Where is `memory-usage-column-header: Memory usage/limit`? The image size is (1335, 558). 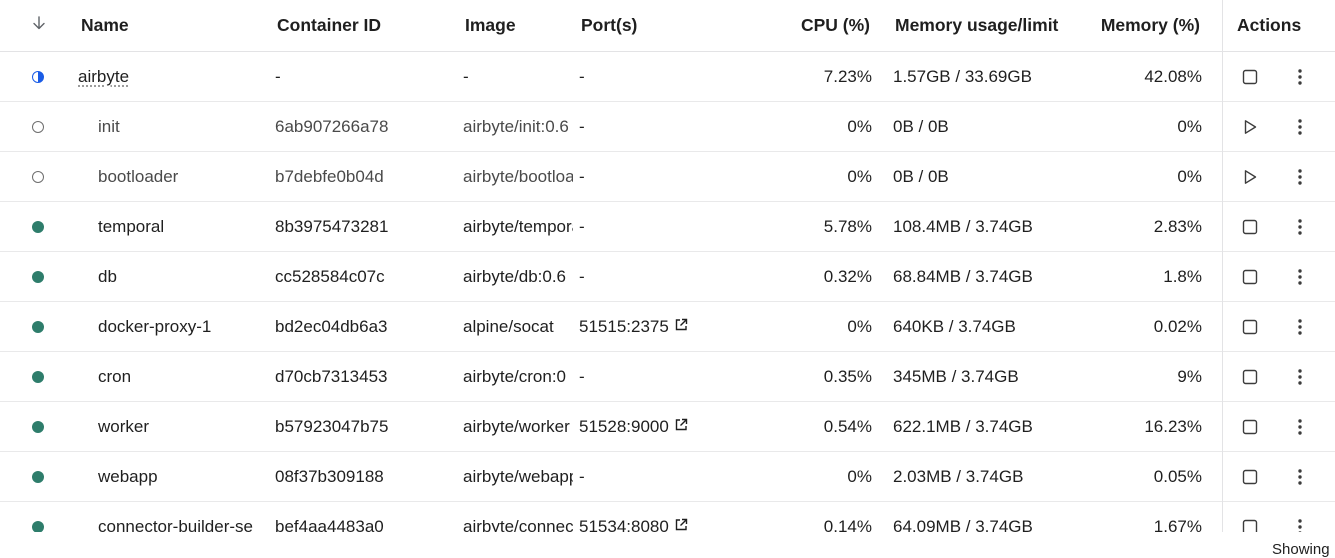
memory-usage-column-header: Memory usage/limit is located at coordinates (995, 25).